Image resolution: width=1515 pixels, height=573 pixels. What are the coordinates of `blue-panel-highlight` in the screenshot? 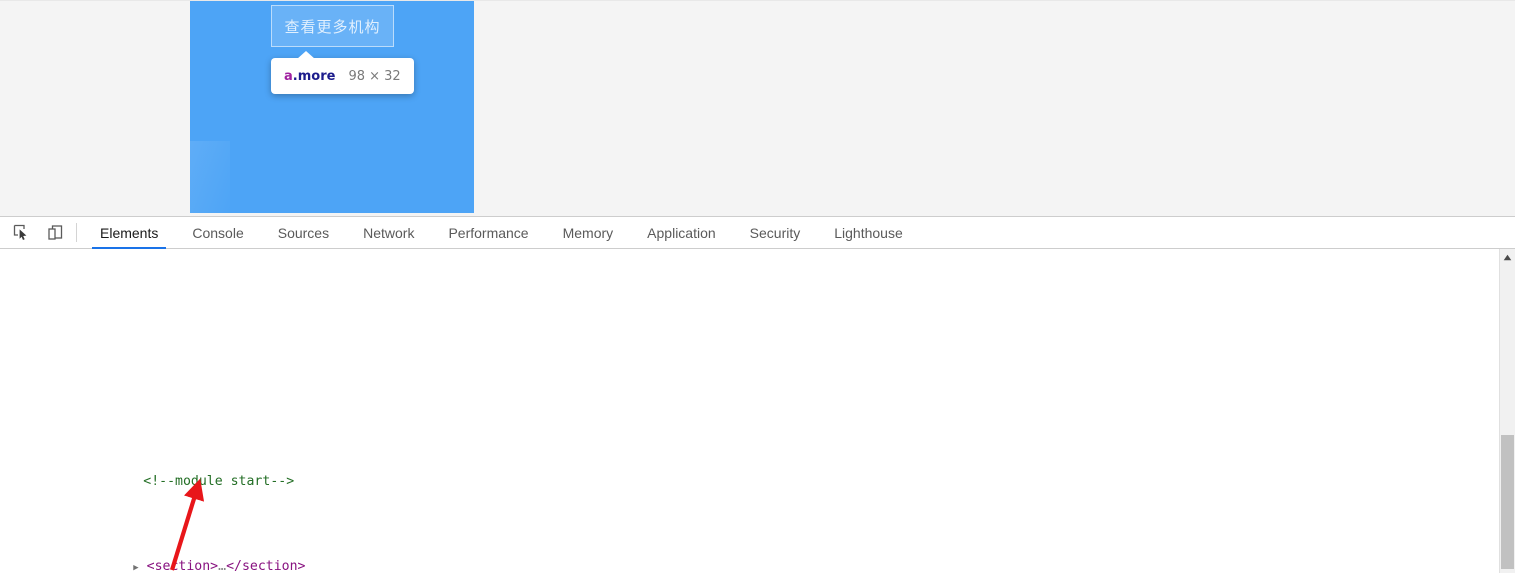 It's located at (210, 178).